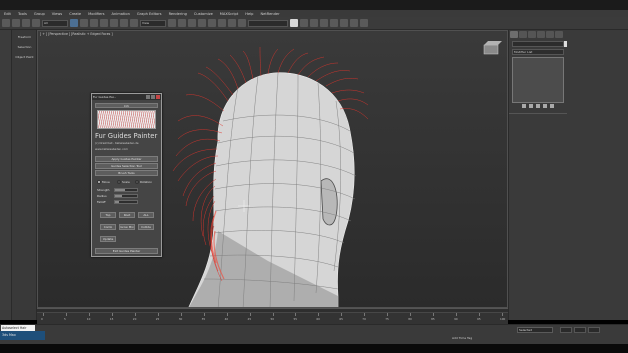 The height and width of the screenshot is (353, 628). Describe the element at coordinates (565, 44) in the screenshot. I see `object-color-swatch` at that location.